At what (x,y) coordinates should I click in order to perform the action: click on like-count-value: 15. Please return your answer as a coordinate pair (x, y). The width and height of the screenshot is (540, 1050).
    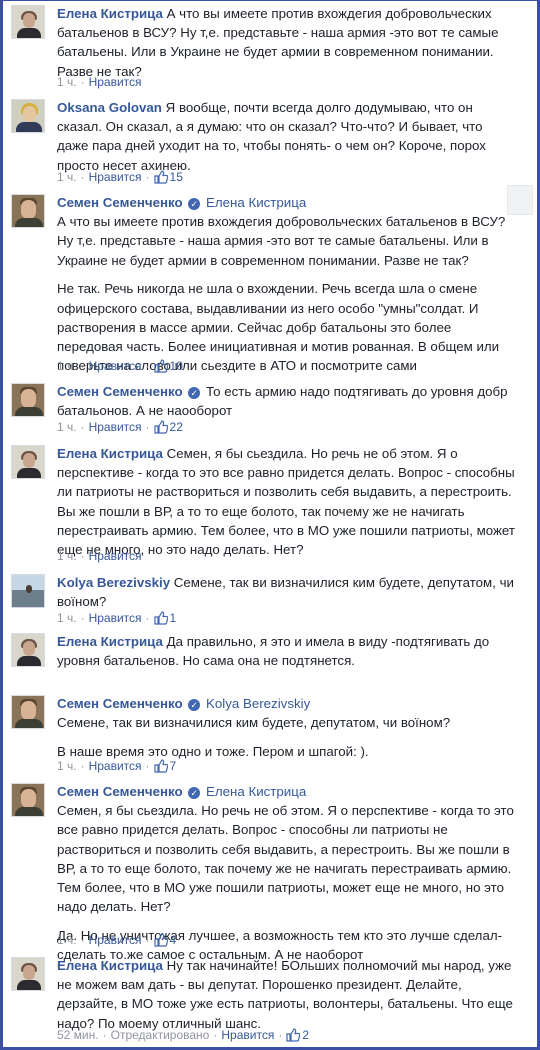
    Looking at the image, I should click on (176, 177).